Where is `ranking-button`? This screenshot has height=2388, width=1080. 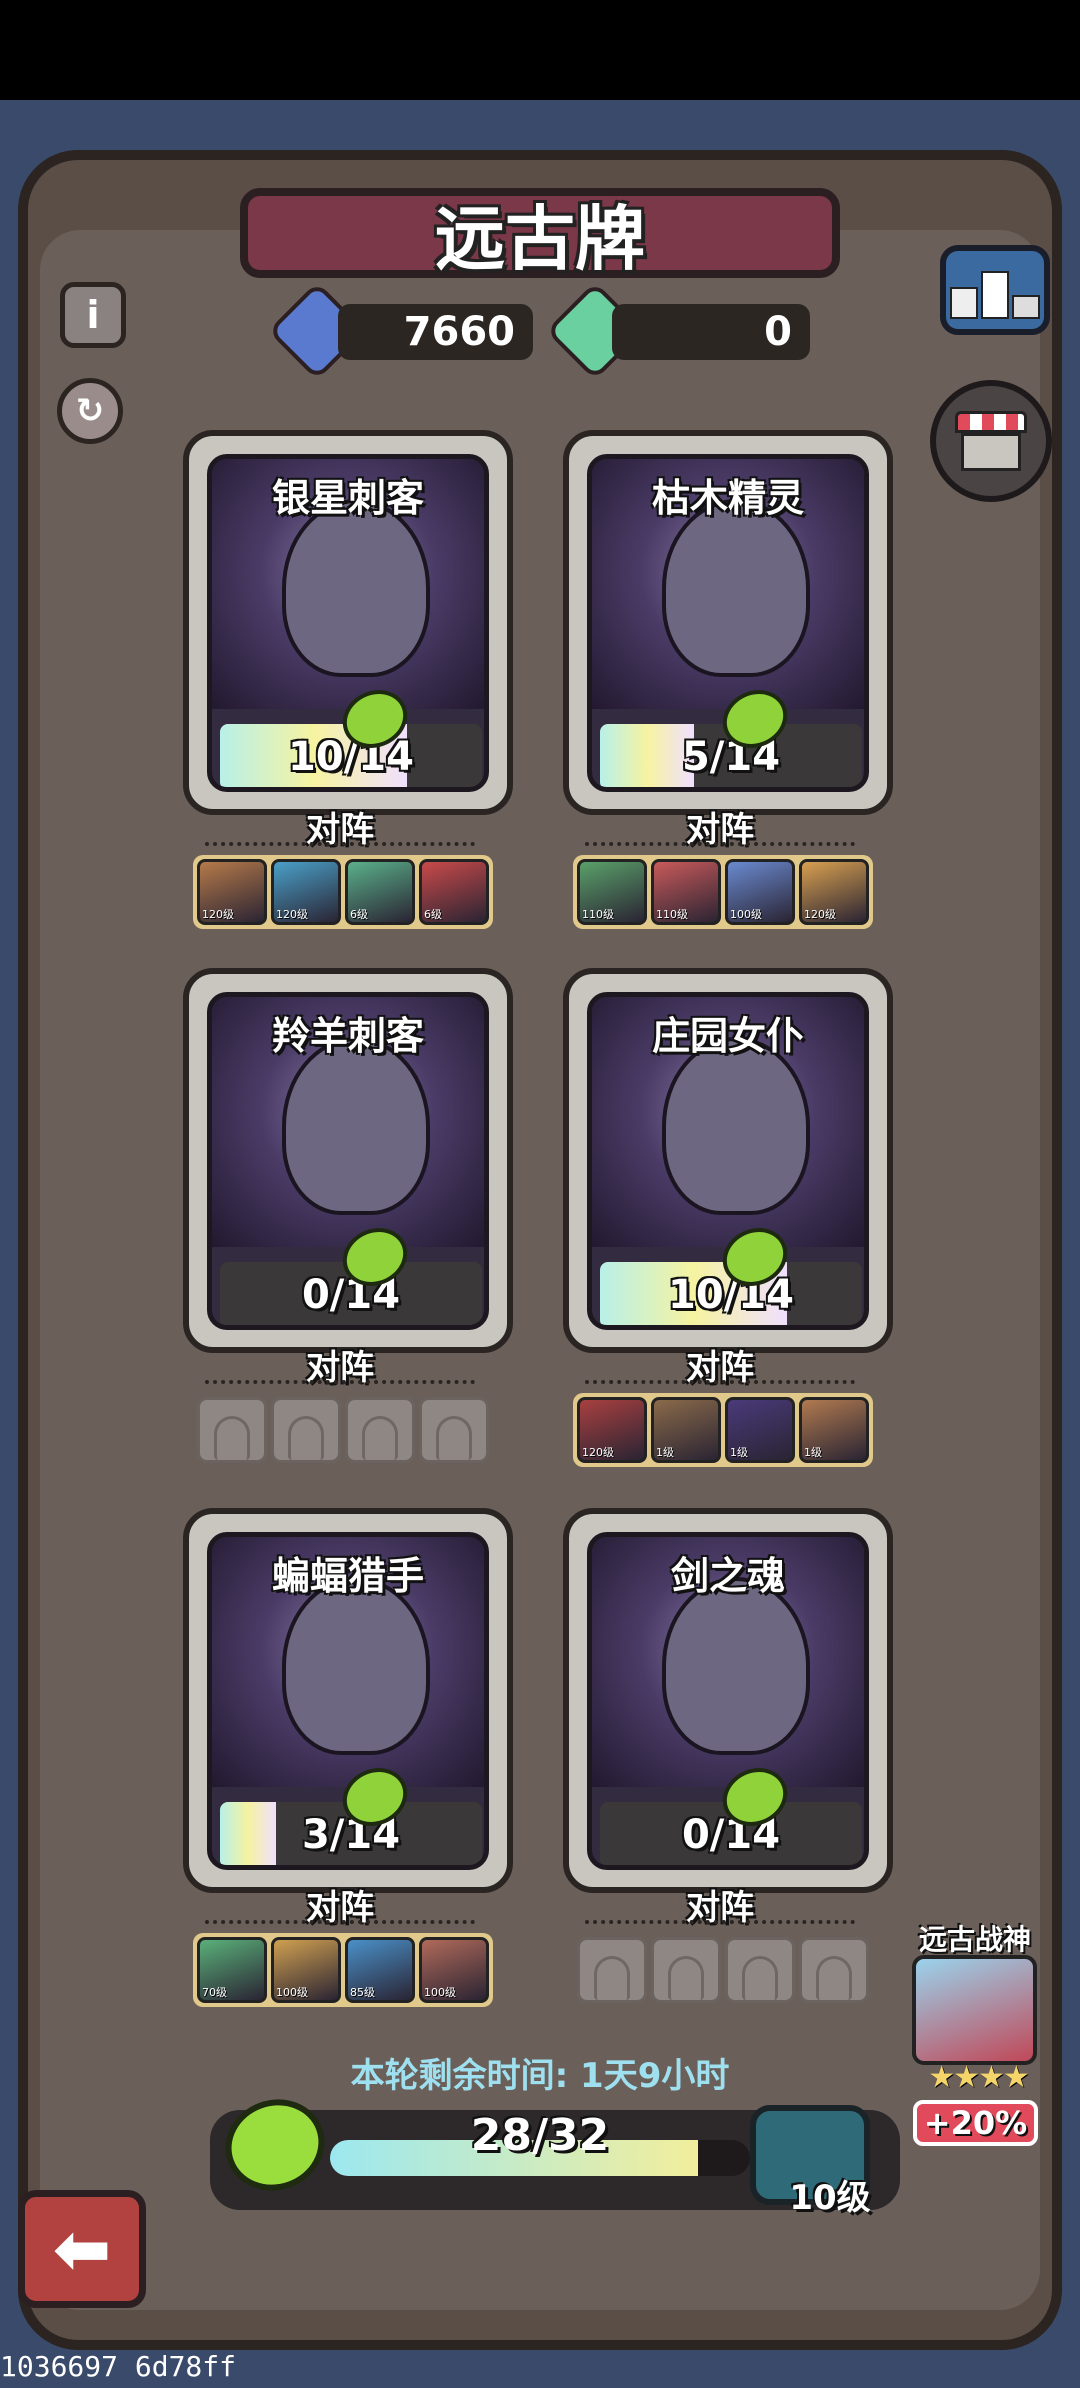
ranking-button is located at coordinates (995, 290).